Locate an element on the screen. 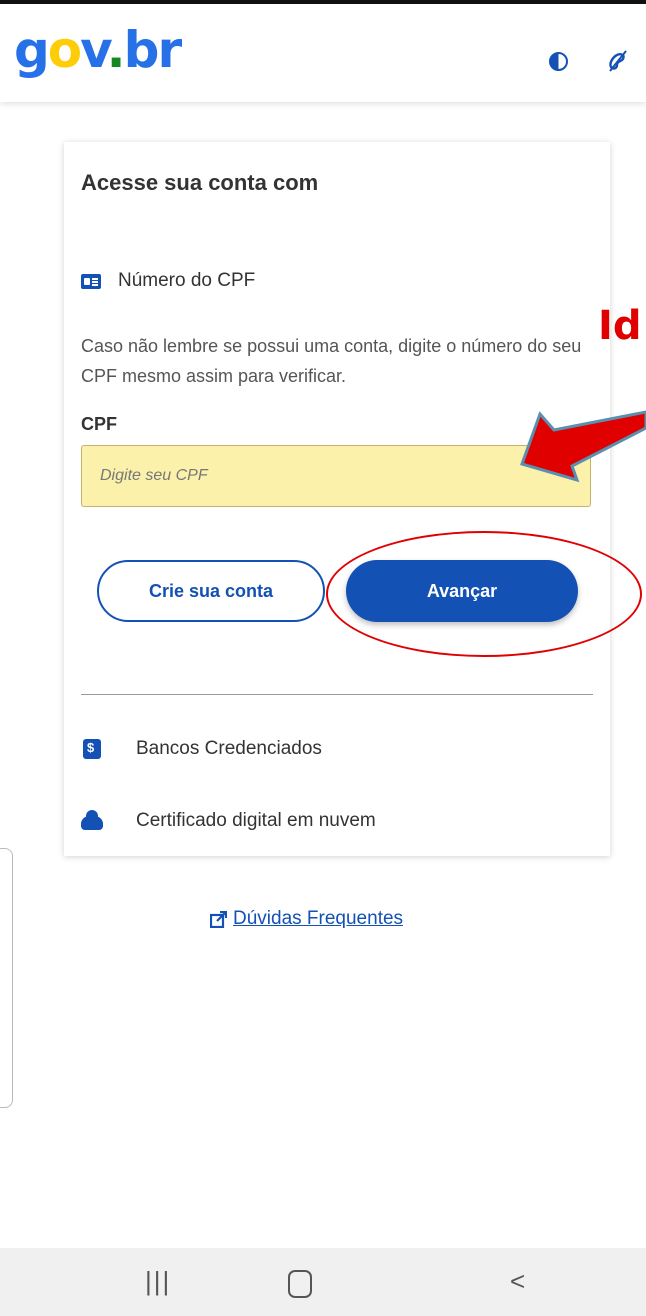 The image size is (646, 1316). bank-icon is located at coordinates (92, 749).